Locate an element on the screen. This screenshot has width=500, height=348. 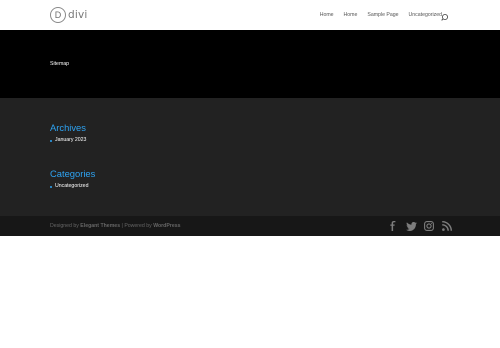
main-nav: Home Home Sample Page Uncategorized is located at coordinates (376, 15).